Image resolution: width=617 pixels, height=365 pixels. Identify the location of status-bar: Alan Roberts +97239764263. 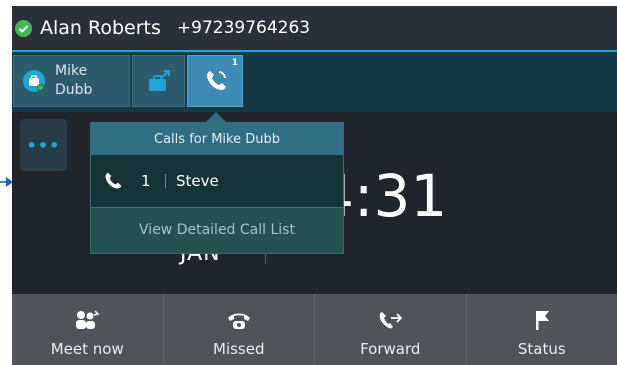
(314, 29).